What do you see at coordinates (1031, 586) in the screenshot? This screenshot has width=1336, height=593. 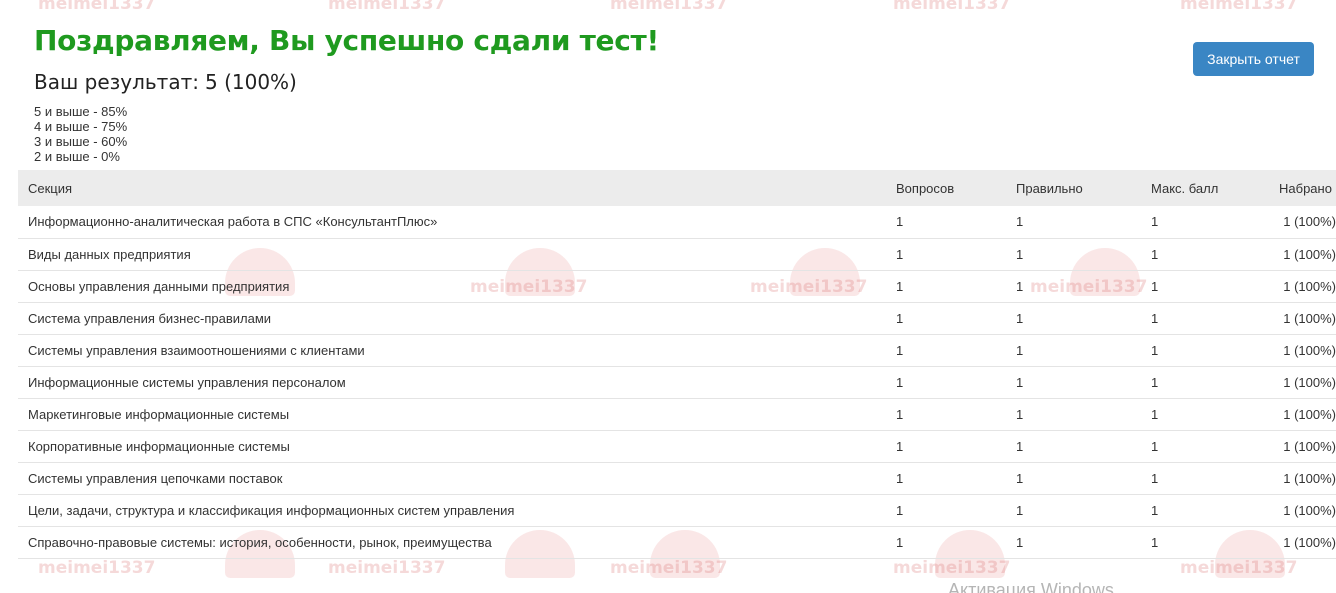 I see `windows-activation-overlay: Активация Windows` at bounding box center [1031, 586].